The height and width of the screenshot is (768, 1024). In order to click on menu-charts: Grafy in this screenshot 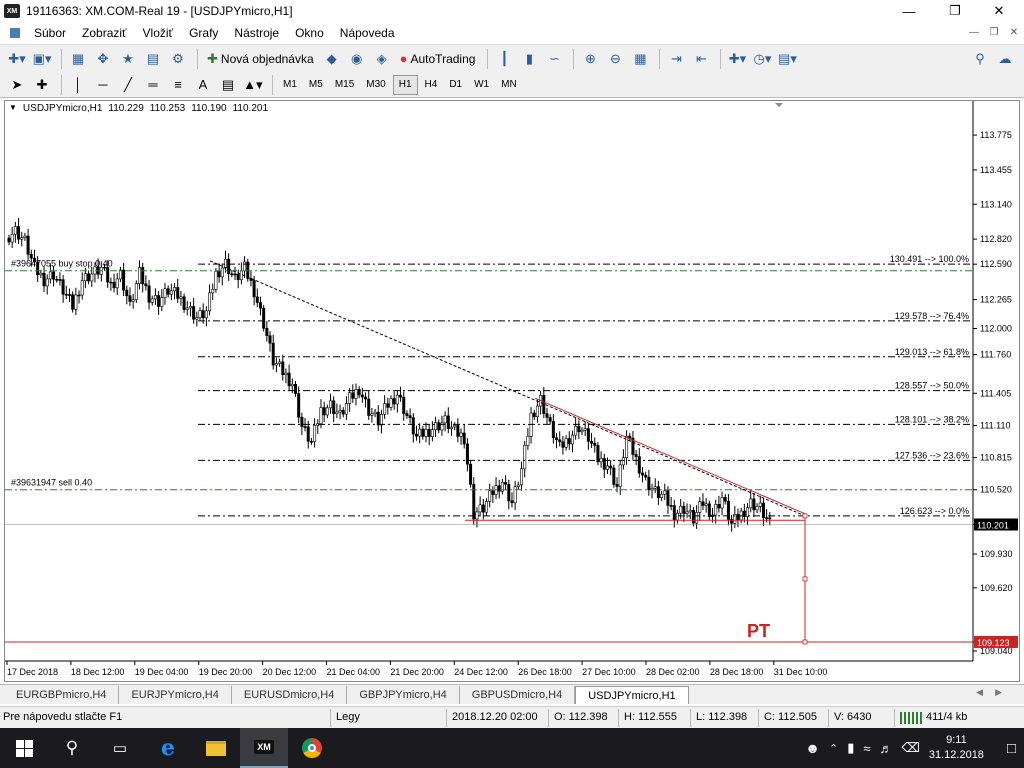, I will do `click(203, 33)`.